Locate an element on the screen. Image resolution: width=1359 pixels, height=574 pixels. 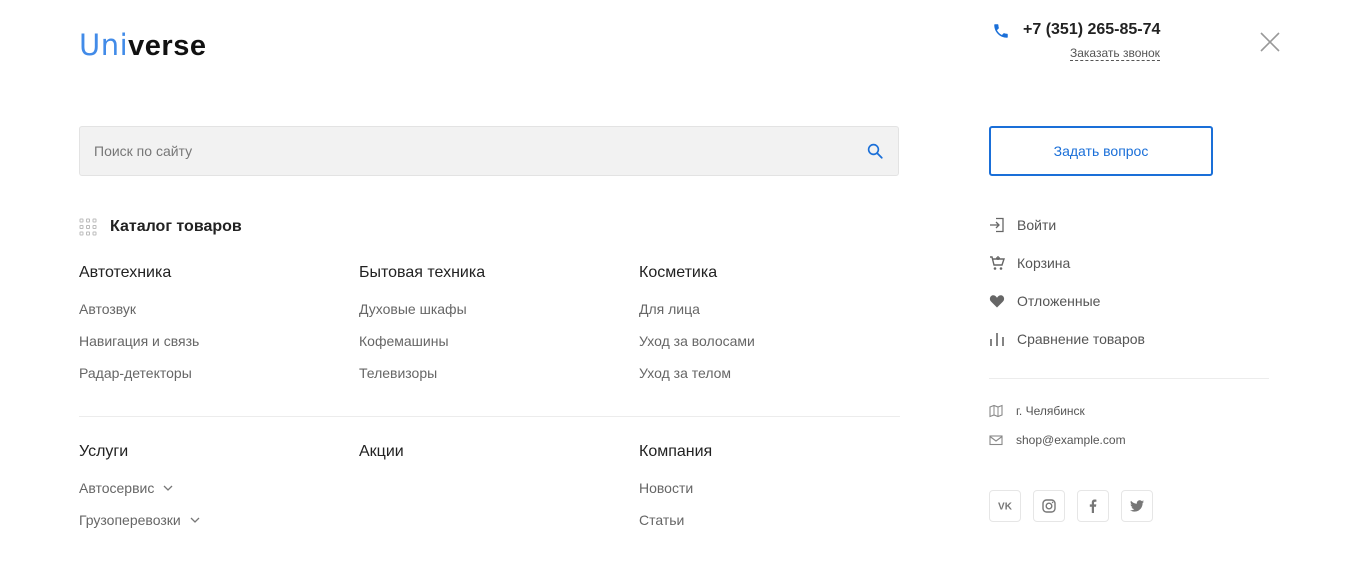
contact-email: shop@example.com is located at coordinates (1057, 440).